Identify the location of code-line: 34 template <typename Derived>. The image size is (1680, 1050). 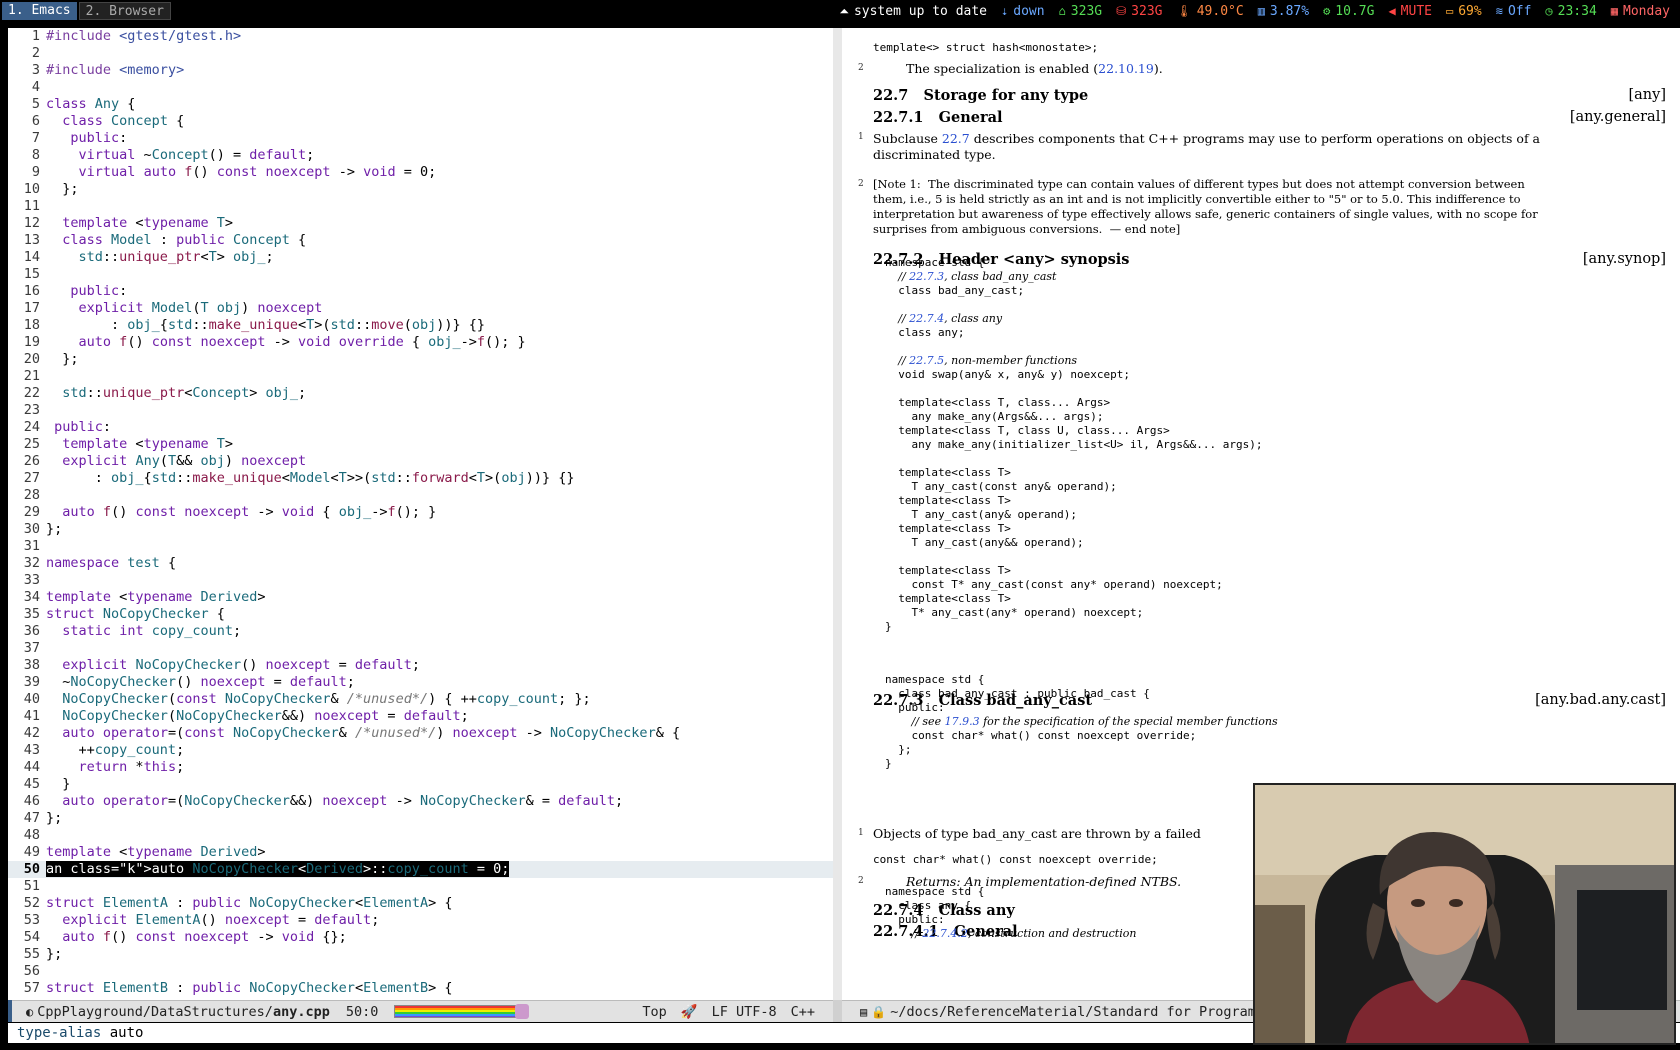
(420, 597).